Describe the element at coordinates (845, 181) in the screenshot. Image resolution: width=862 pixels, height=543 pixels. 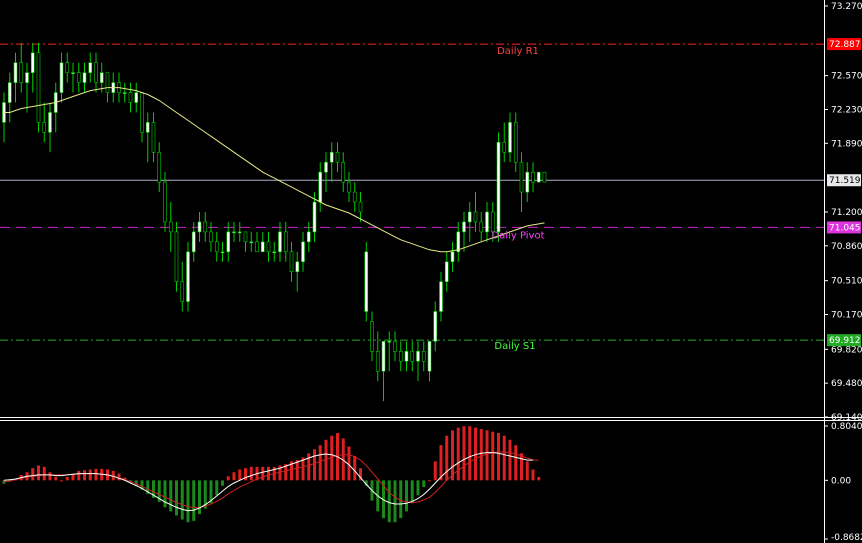
I see `current-price-tag-label: 71.519` at that location.